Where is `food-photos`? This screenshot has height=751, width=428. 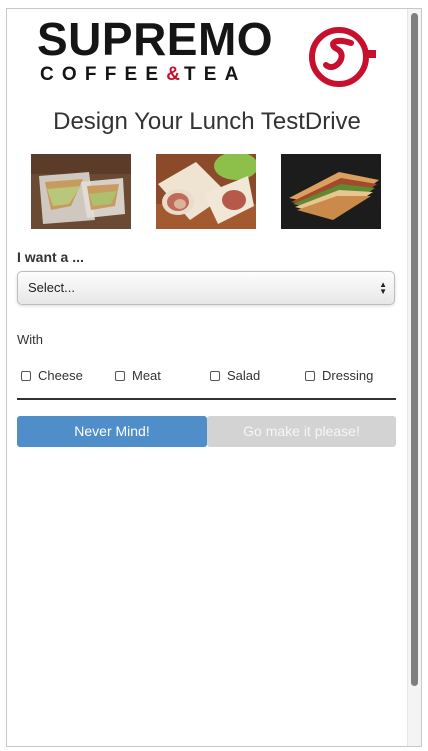
food-photos is located at coordinates (207, 192).